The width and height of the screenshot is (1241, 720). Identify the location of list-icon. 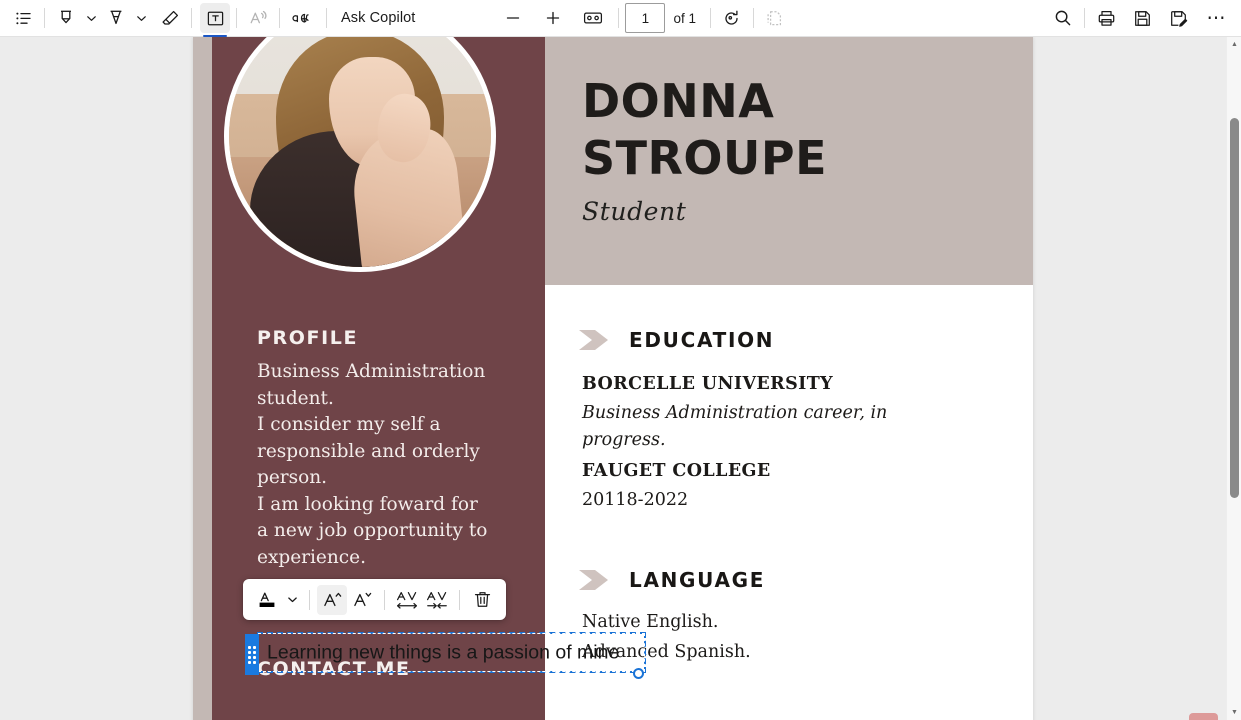
(23, 18).